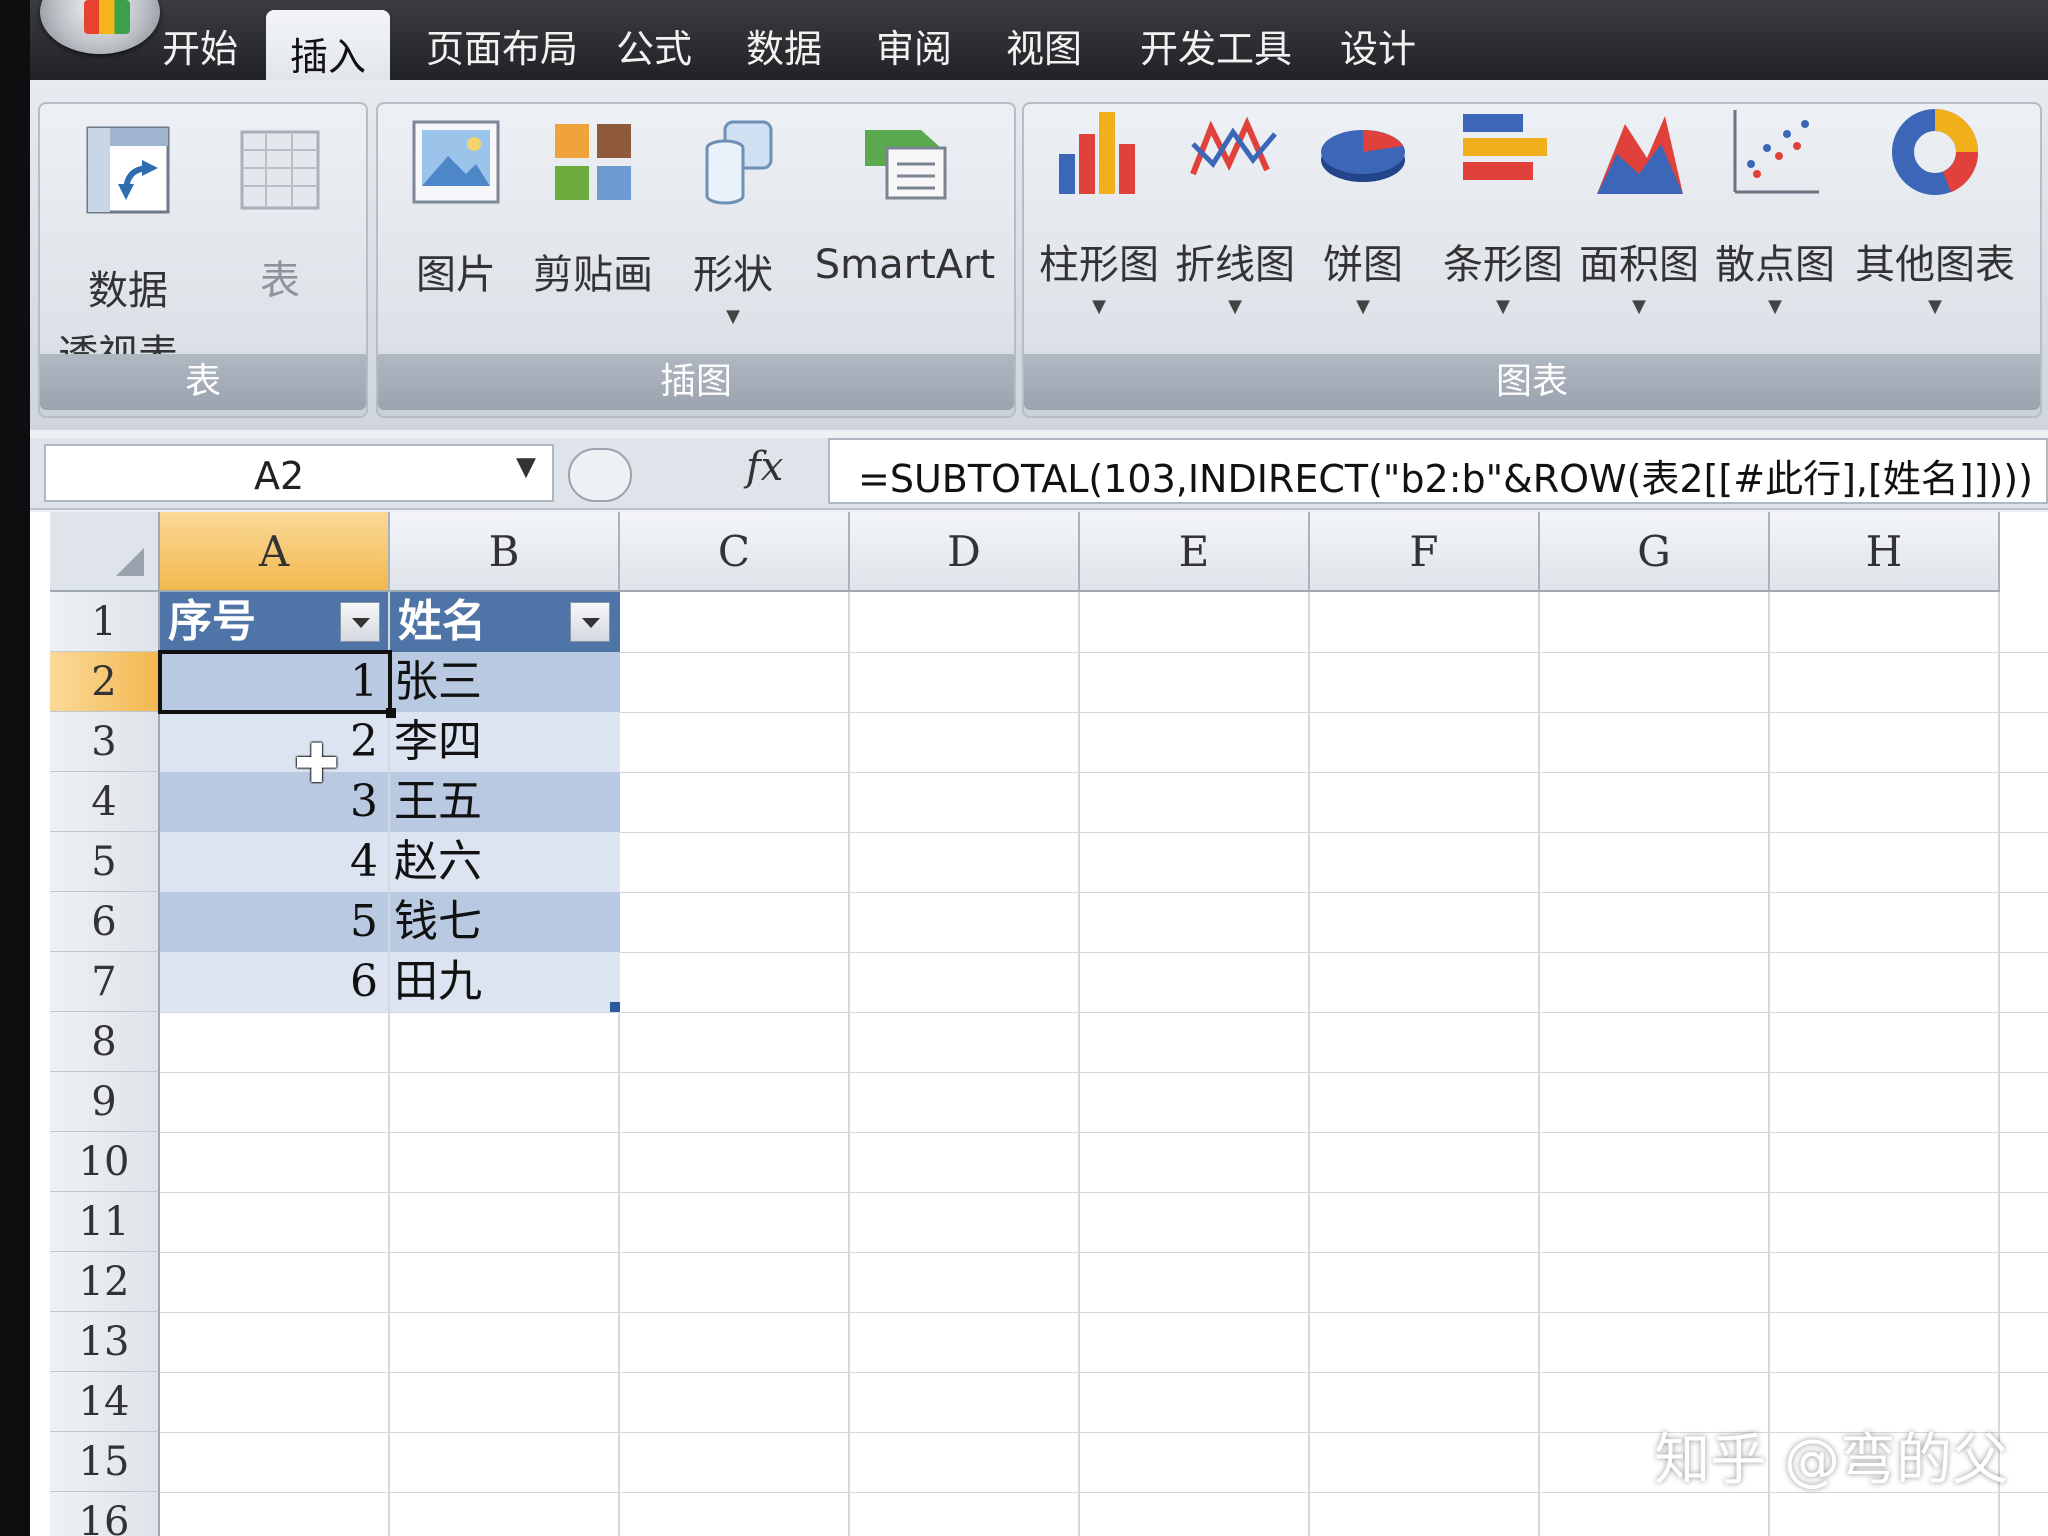 The image size is (2048, 1536). Describe the element at coordinates (131, 251) in the screenshot. I see `pivot-table-button: 数据 透视表 ▼` at that location.